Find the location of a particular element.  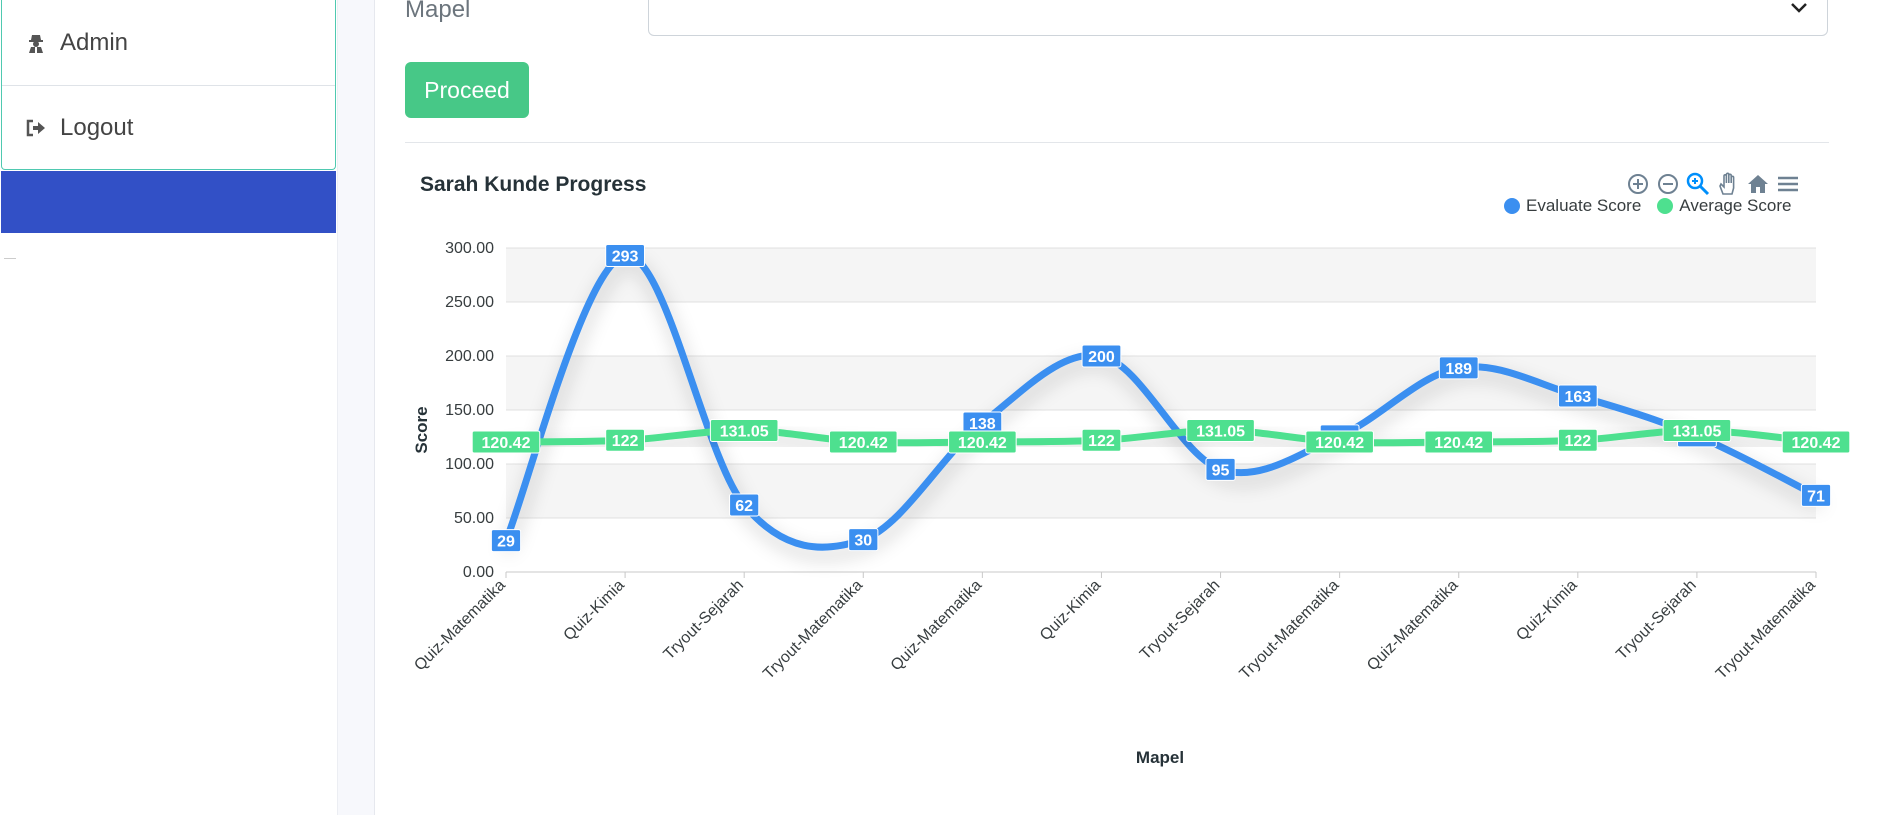

data-label: 163 is located at coordinates (1577, 396).